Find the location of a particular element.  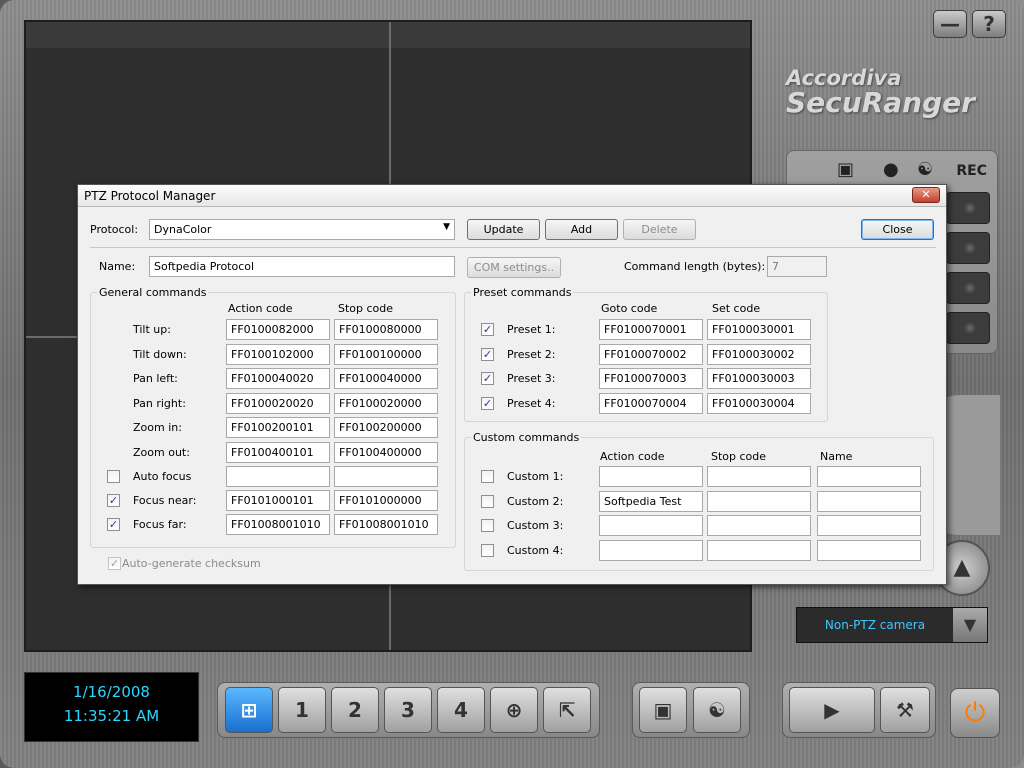

help-button: ? is located at coordinates (989, 24).